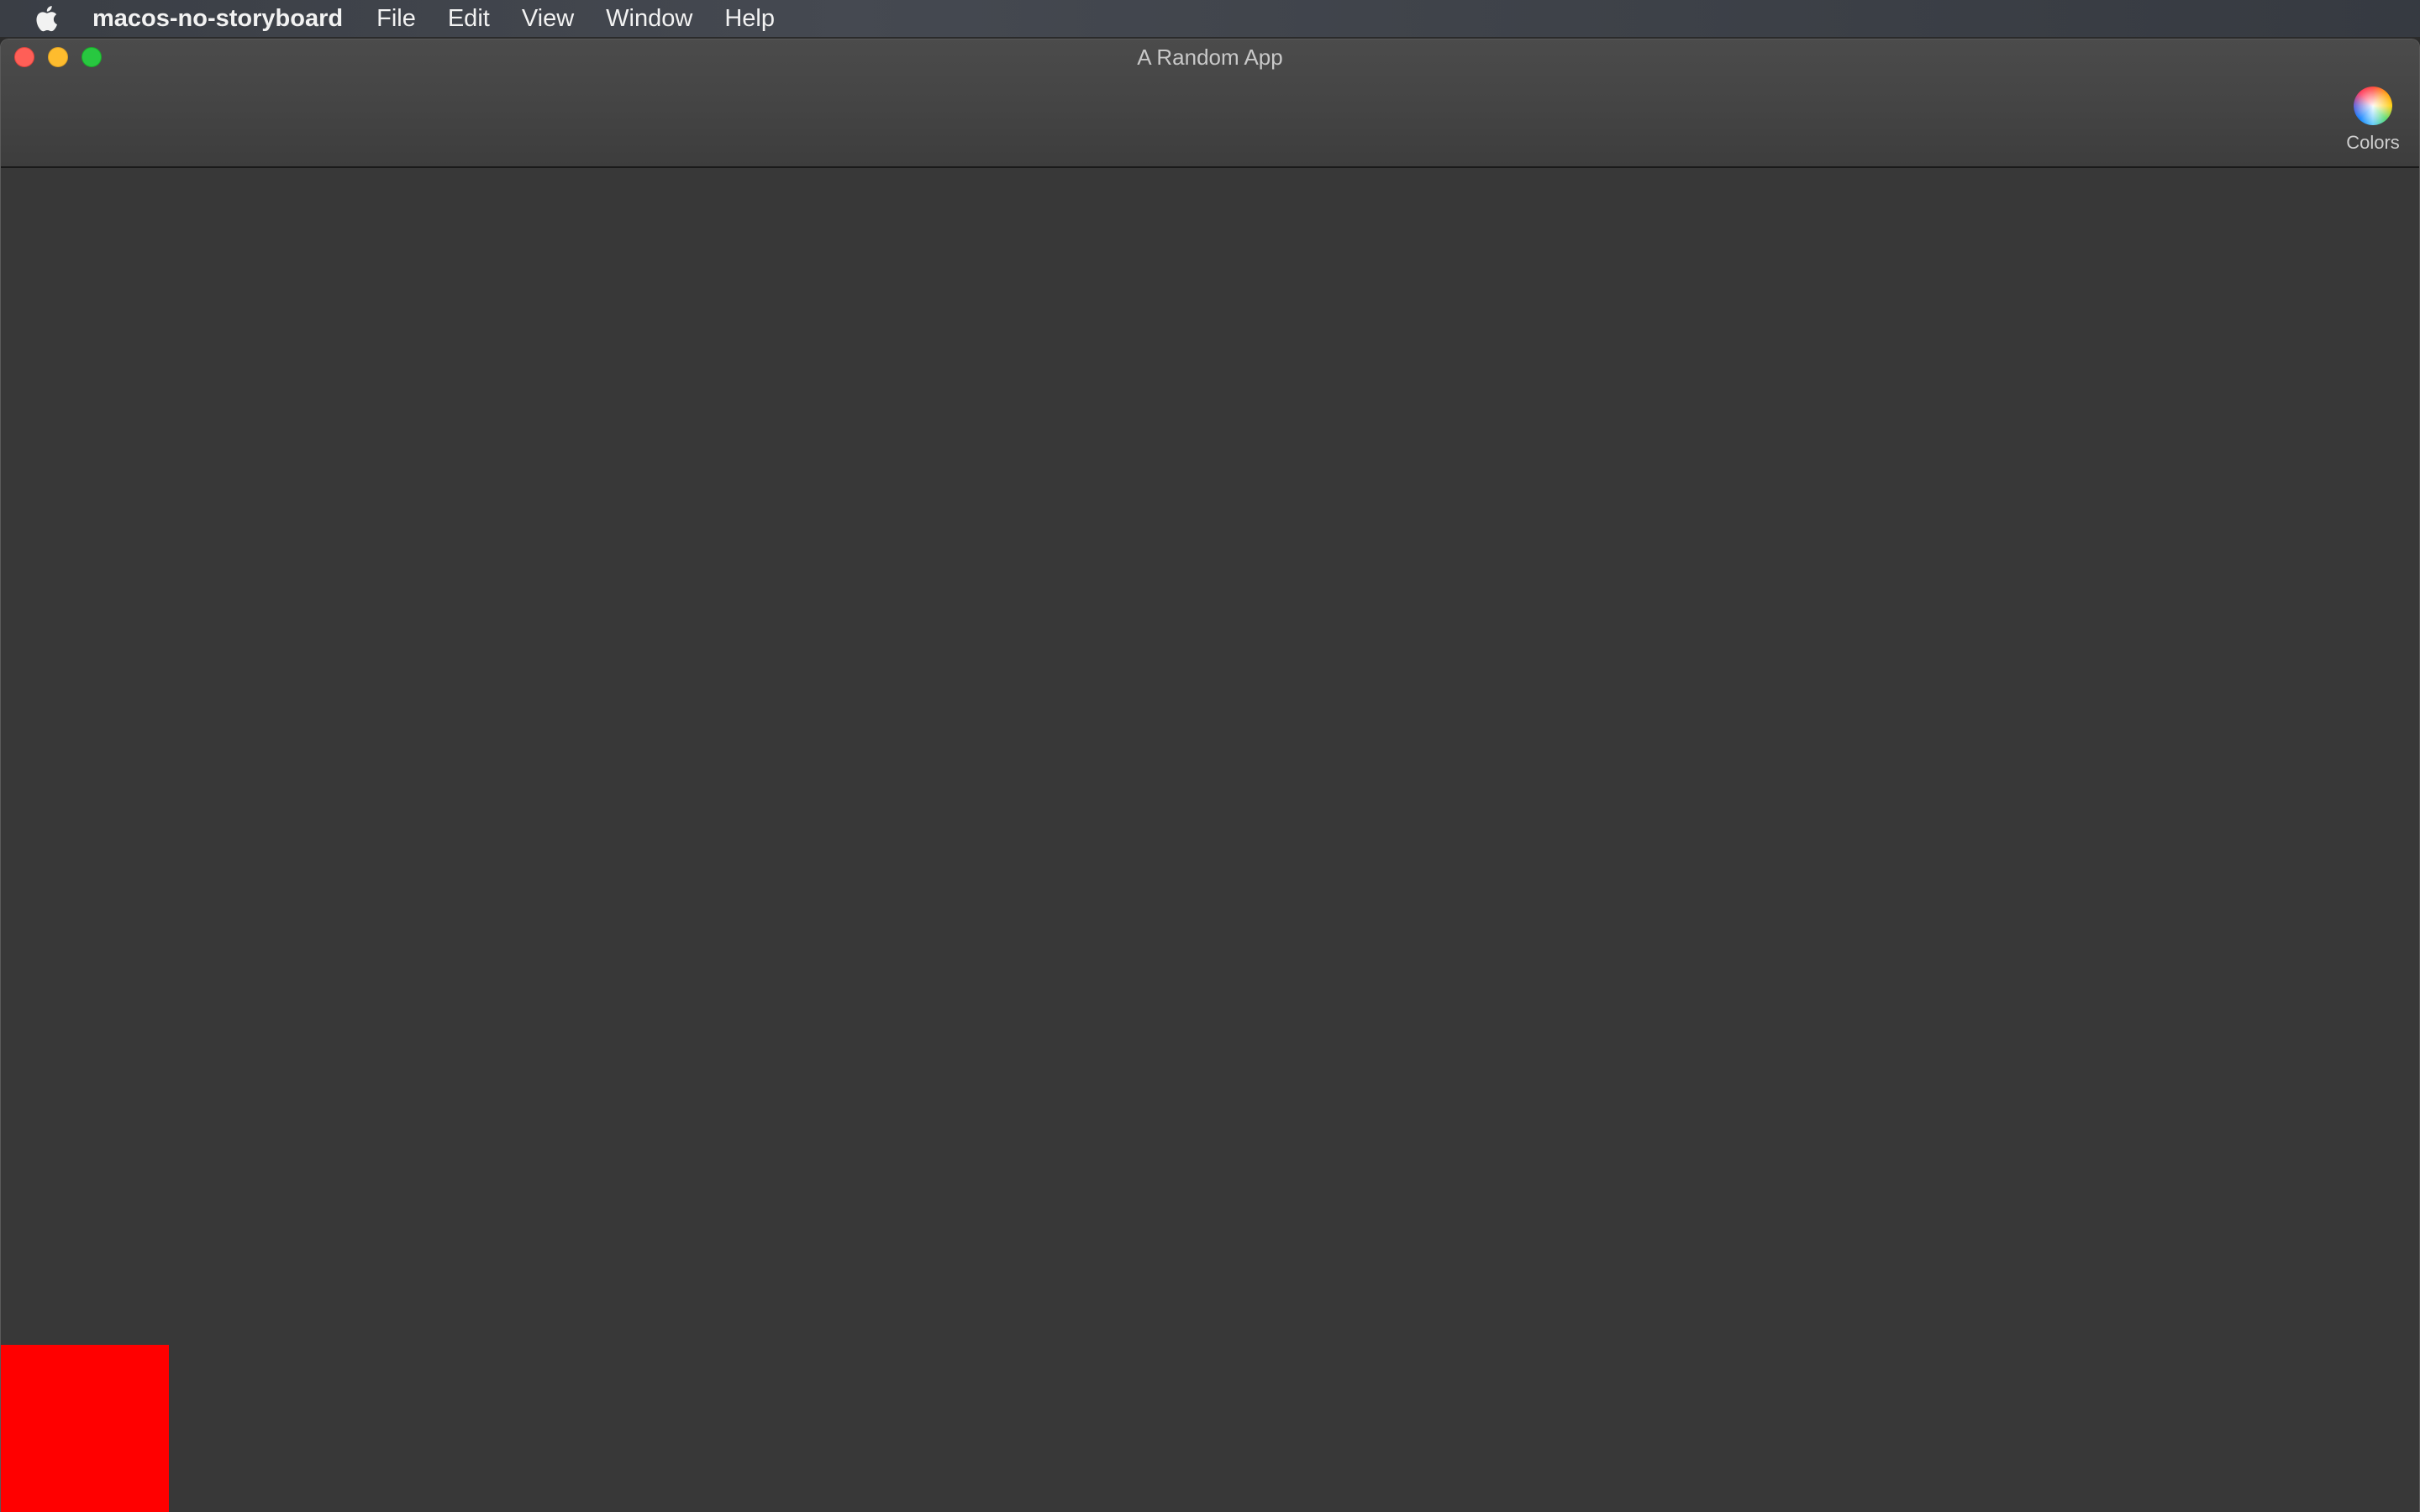  What do you see at coordinates (469, 19) in the screenshot?
I see `menu-edit: Edit` at bounding box center [469, 19].